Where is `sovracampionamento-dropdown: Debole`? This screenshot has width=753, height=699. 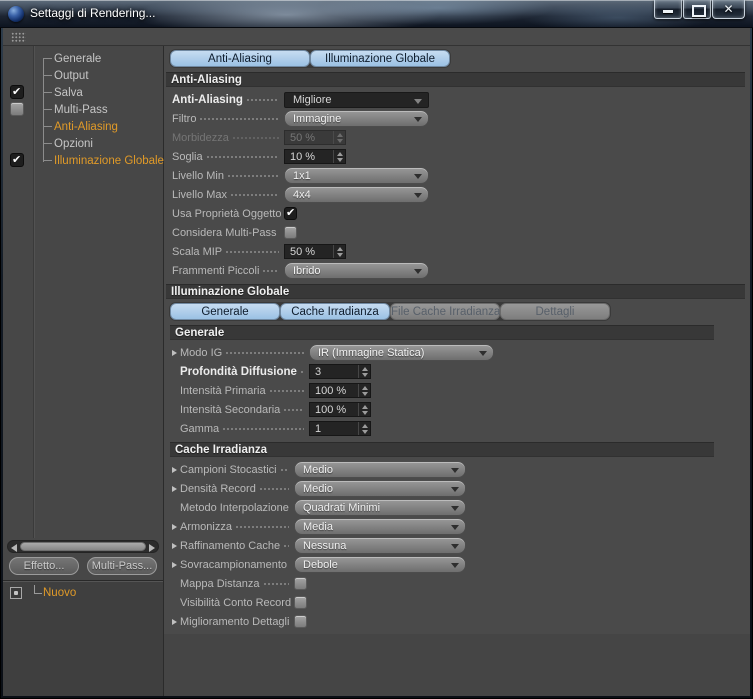 sovracampionamento-dropdown: Debole is located at coordinates (380, 564).